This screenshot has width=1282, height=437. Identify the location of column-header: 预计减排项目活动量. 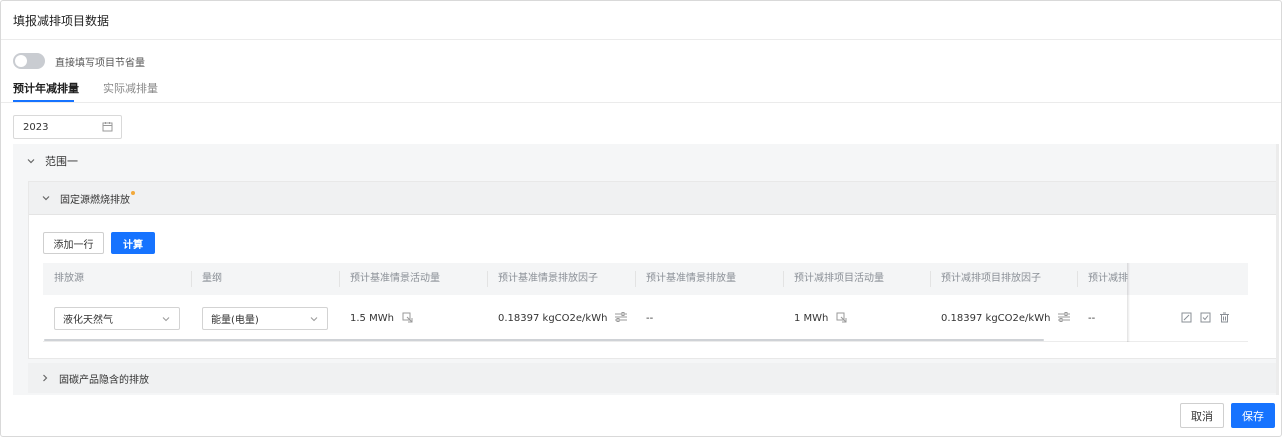
(856, 279).